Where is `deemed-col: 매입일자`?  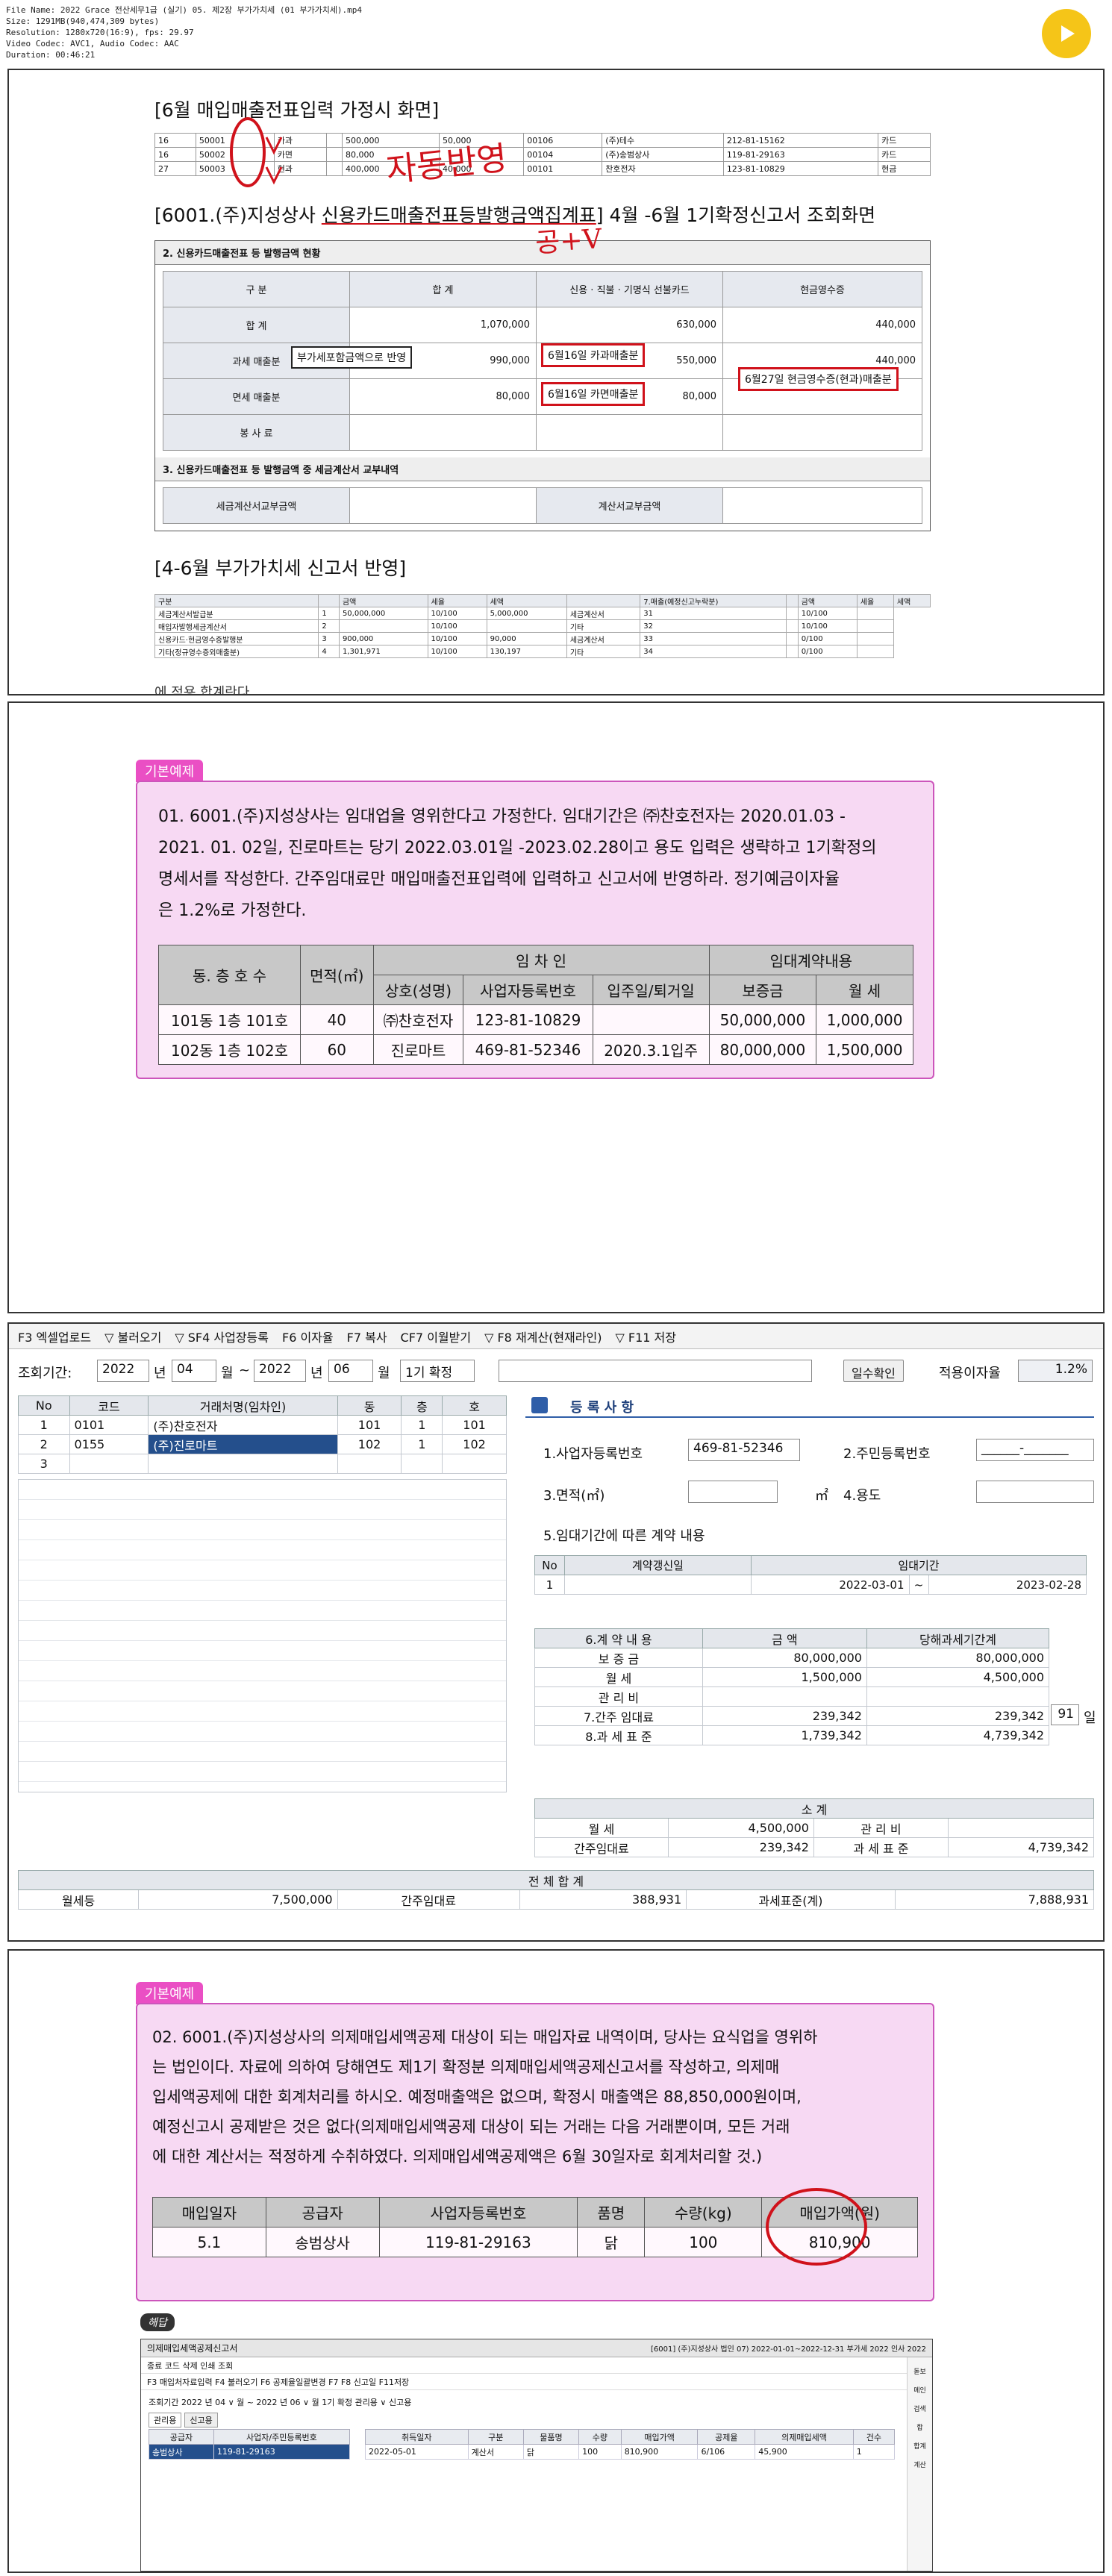
deemed-col: 매입일자 is located at coordinates (209, 2212).